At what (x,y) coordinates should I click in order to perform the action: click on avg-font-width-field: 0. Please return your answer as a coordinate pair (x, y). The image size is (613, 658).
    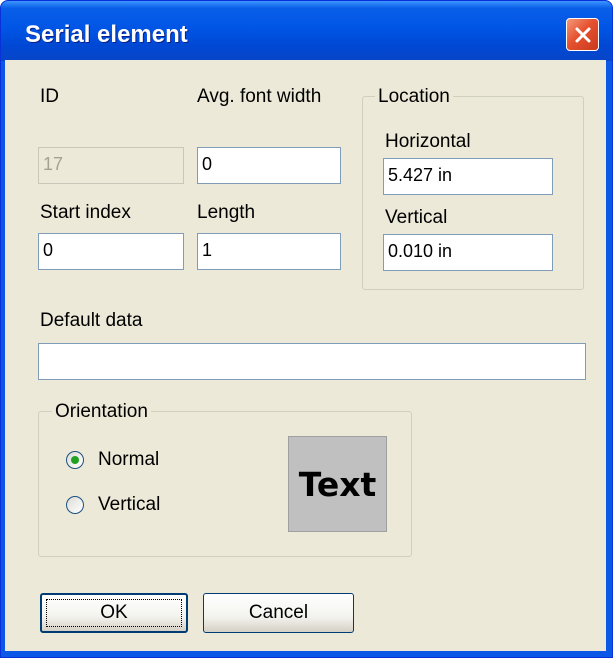
    Looking at the image, I should click on (269, 165).